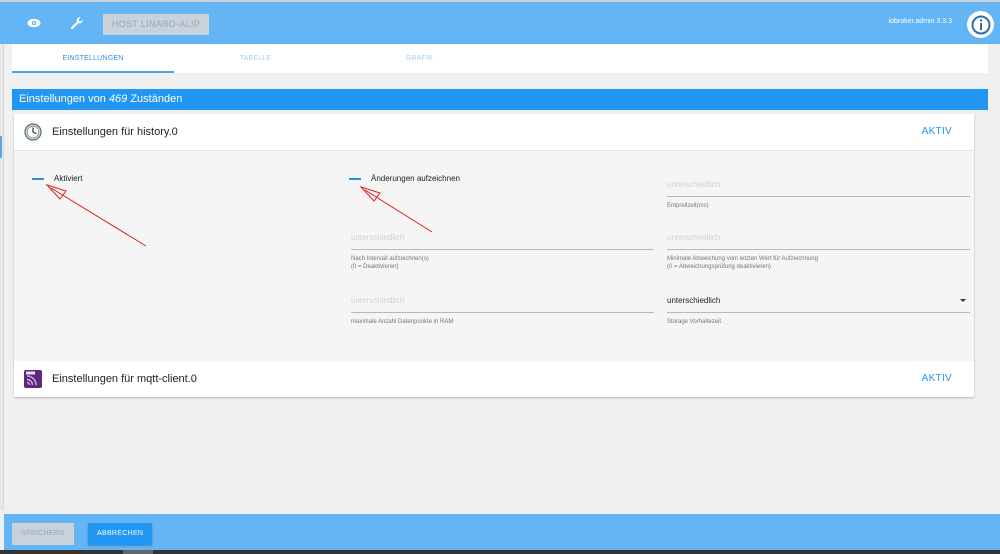 Image resolution: width=1000 pixels, height=554 pixels. Describe the element at coordinates (62, 99) in the screenshot. I see `settings-header-prefix: Einstellungen von` at that location.